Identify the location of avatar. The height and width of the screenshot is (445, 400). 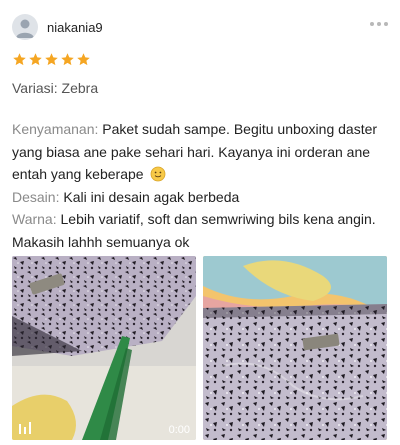
(25, 27).